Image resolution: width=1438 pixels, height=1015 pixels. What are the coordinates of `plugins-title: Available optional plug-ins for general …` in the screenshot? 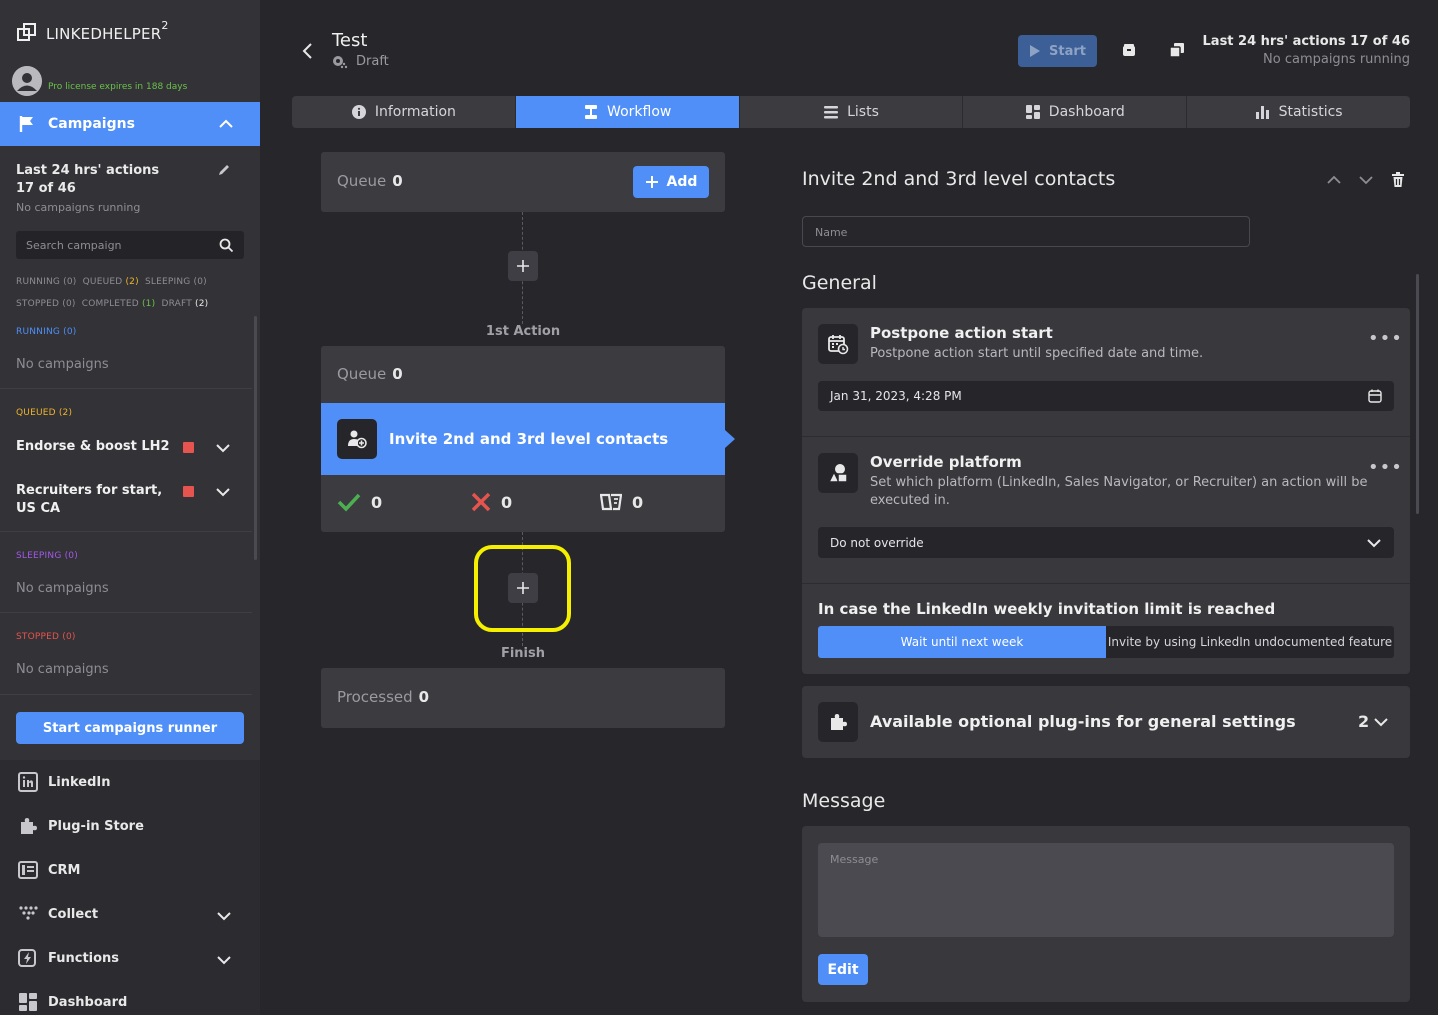 It's located at (1083, 721).